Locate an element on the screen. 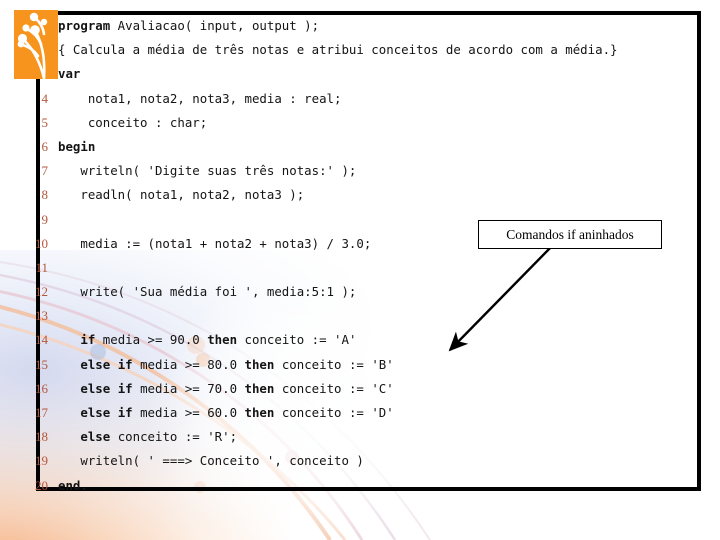 This screenshot has height=540, width=720. line-number: 8 is located at coordinates (45, 195).